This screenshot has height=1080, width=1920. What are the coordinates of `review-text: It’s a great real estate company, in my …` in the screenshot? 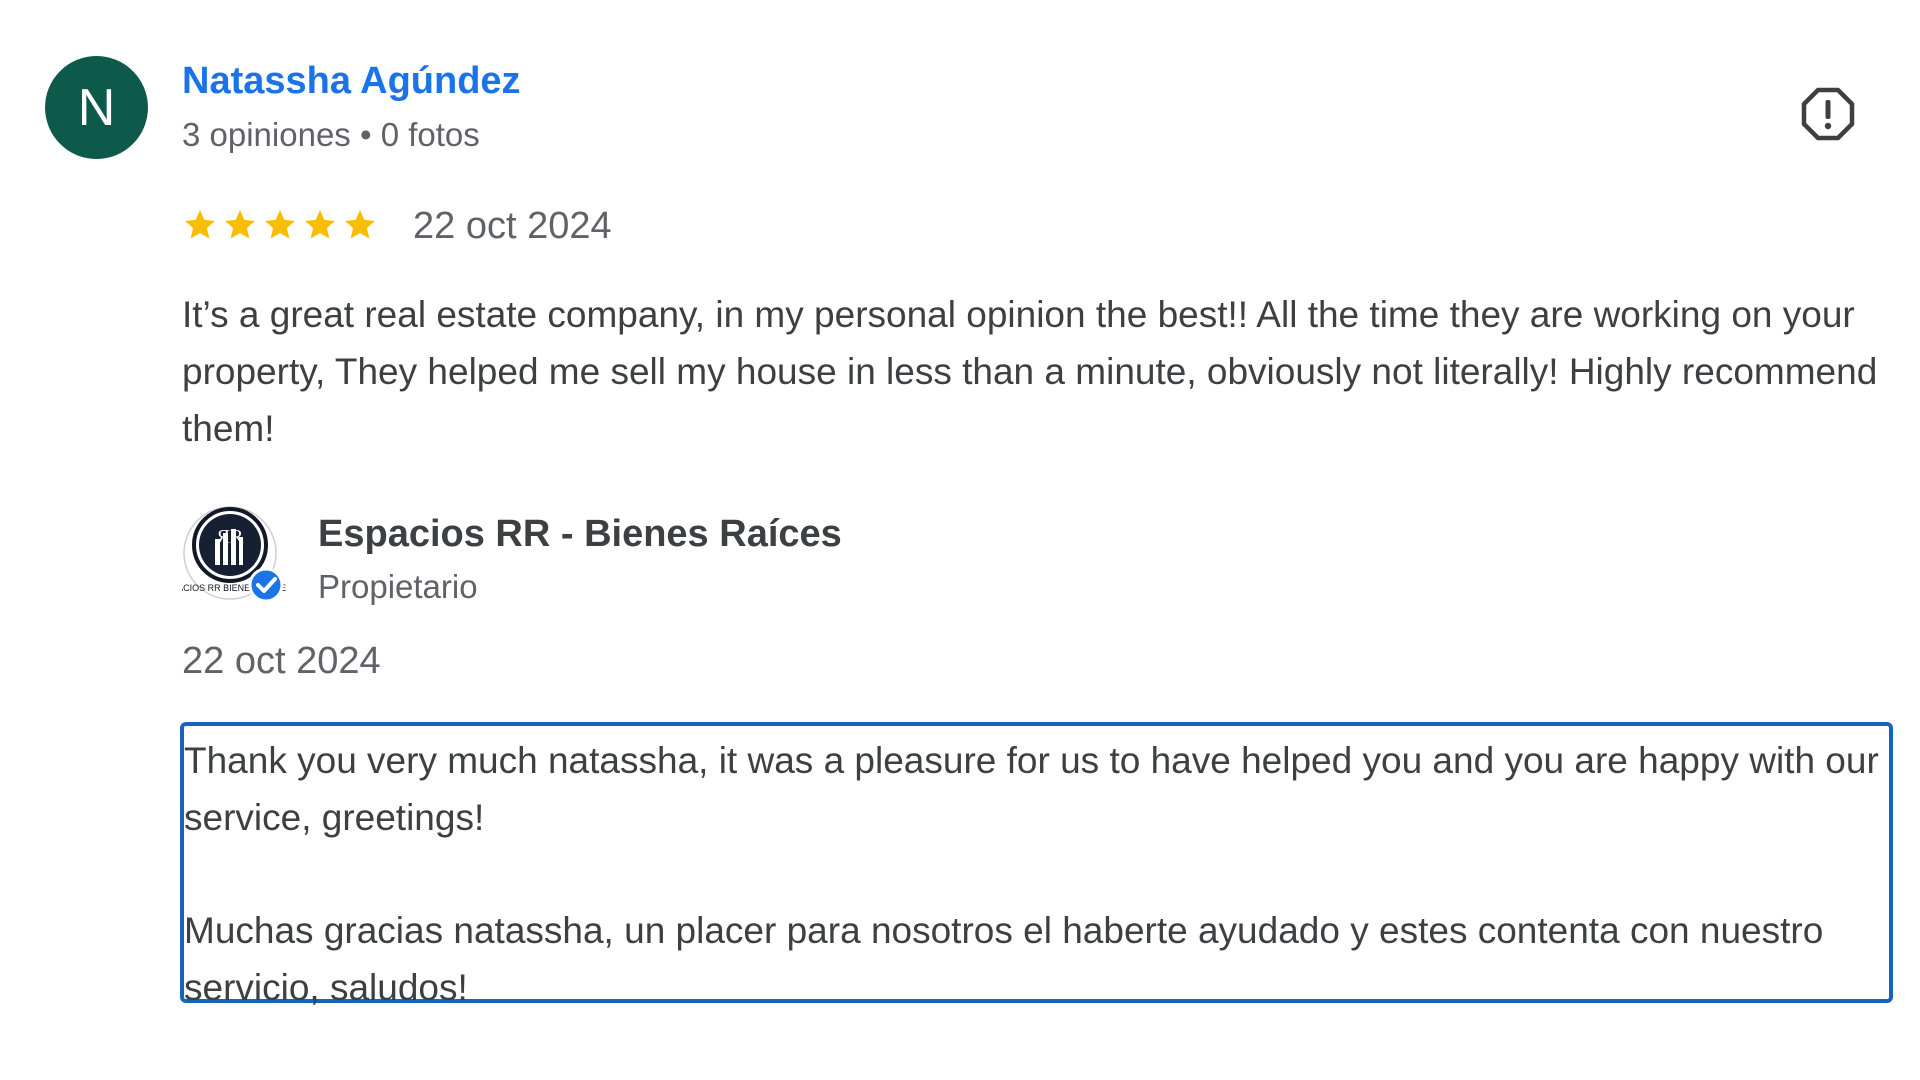 It's located at (1030, 371).